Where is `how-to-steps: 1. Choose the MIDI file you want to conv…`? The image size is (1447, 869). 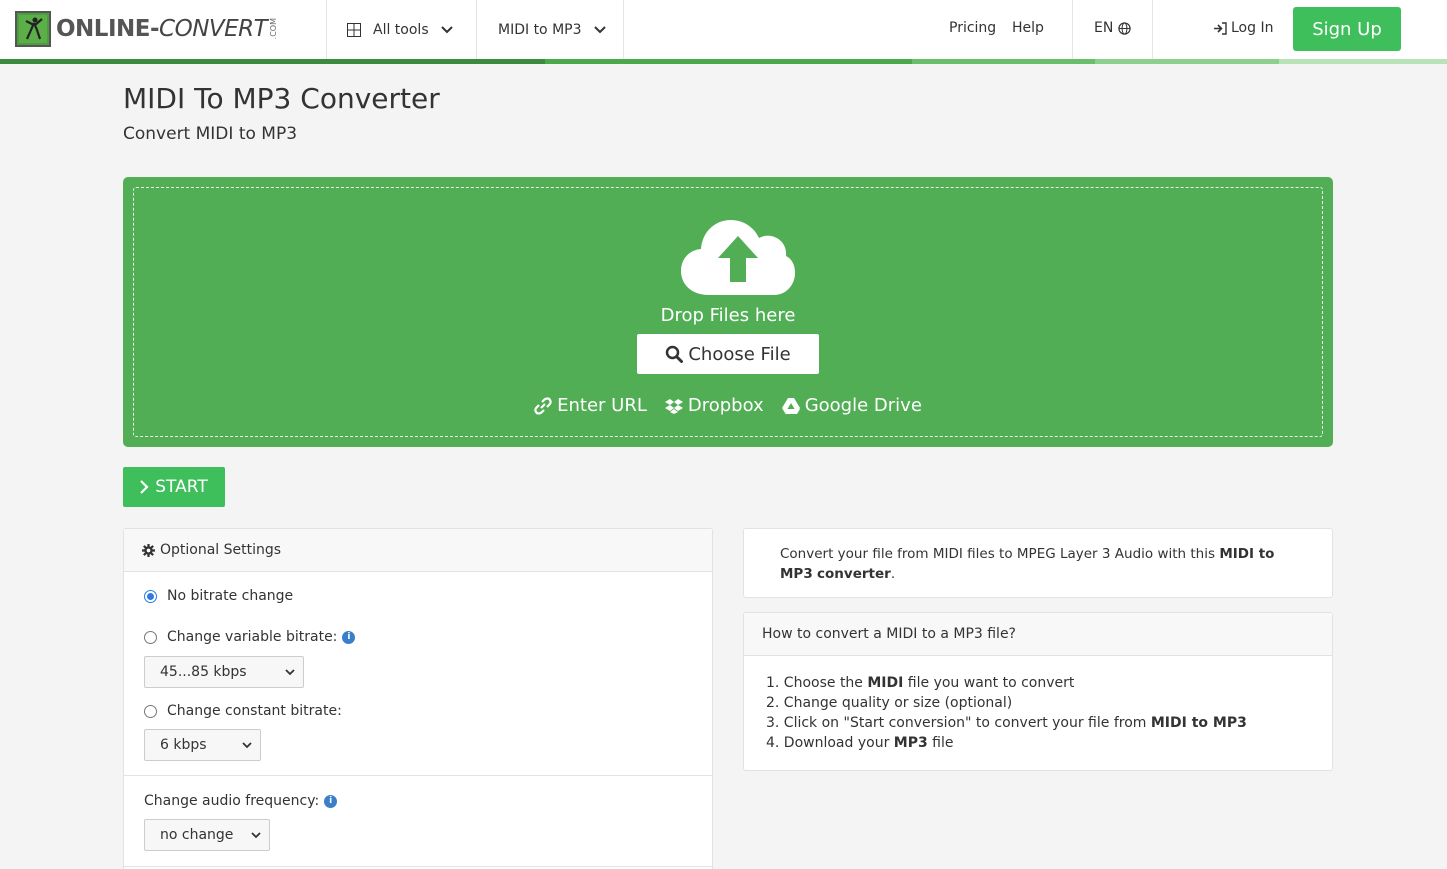 how-to-steps: 1. Choose the MIDI file you want to conv… is located at coordinates (1006, 713).